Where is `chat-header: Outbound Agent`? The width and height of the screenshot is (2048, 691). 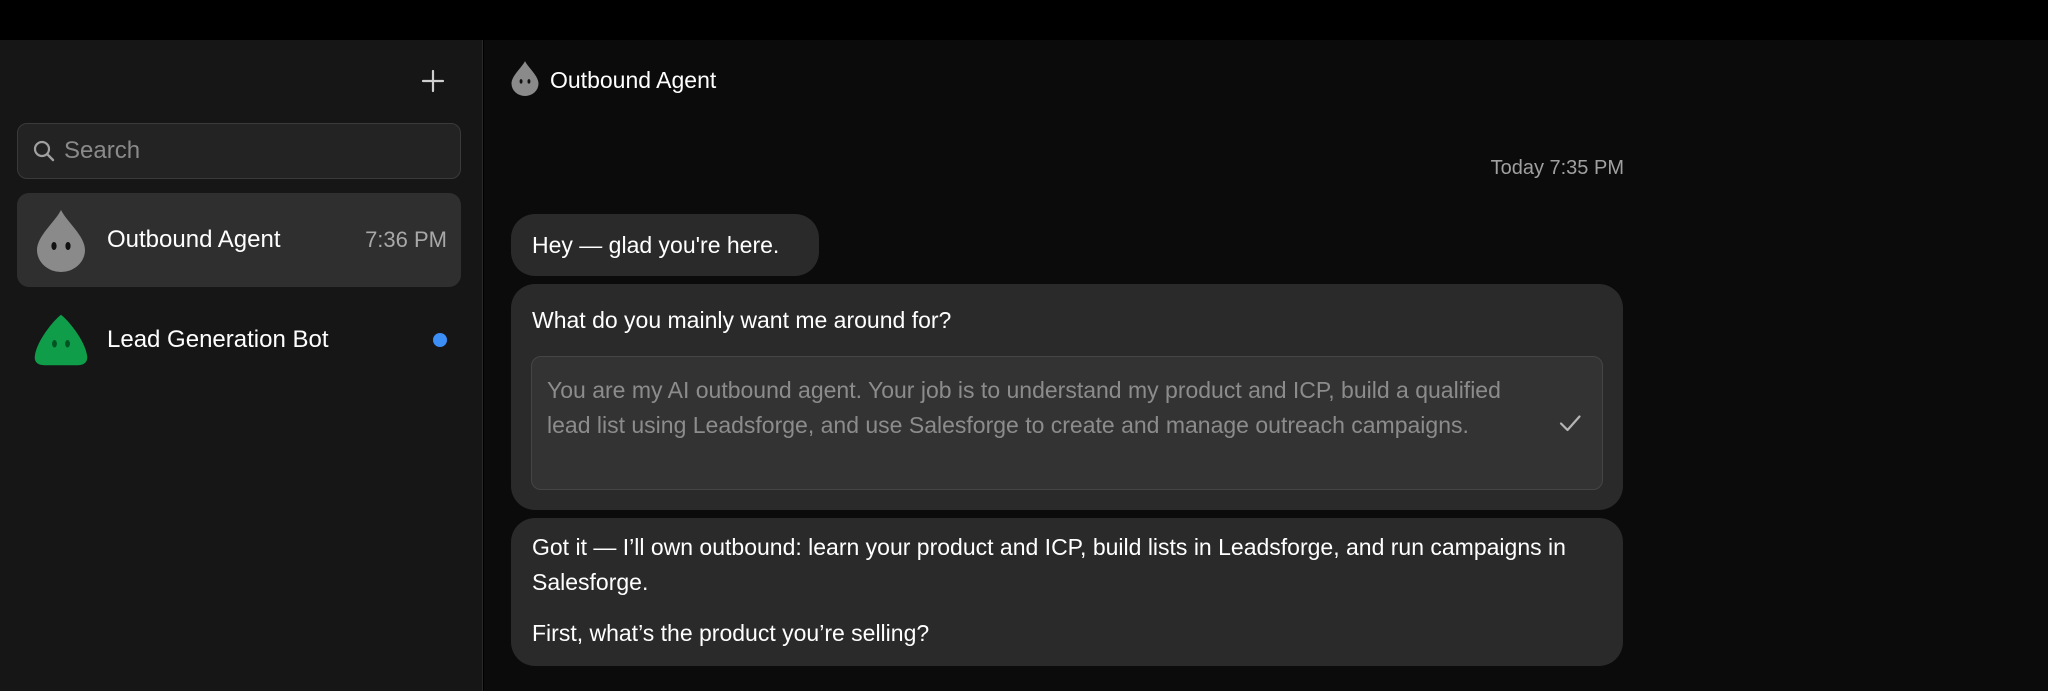
chat-header: Outbound Agent is located at coordinates (613, 80).